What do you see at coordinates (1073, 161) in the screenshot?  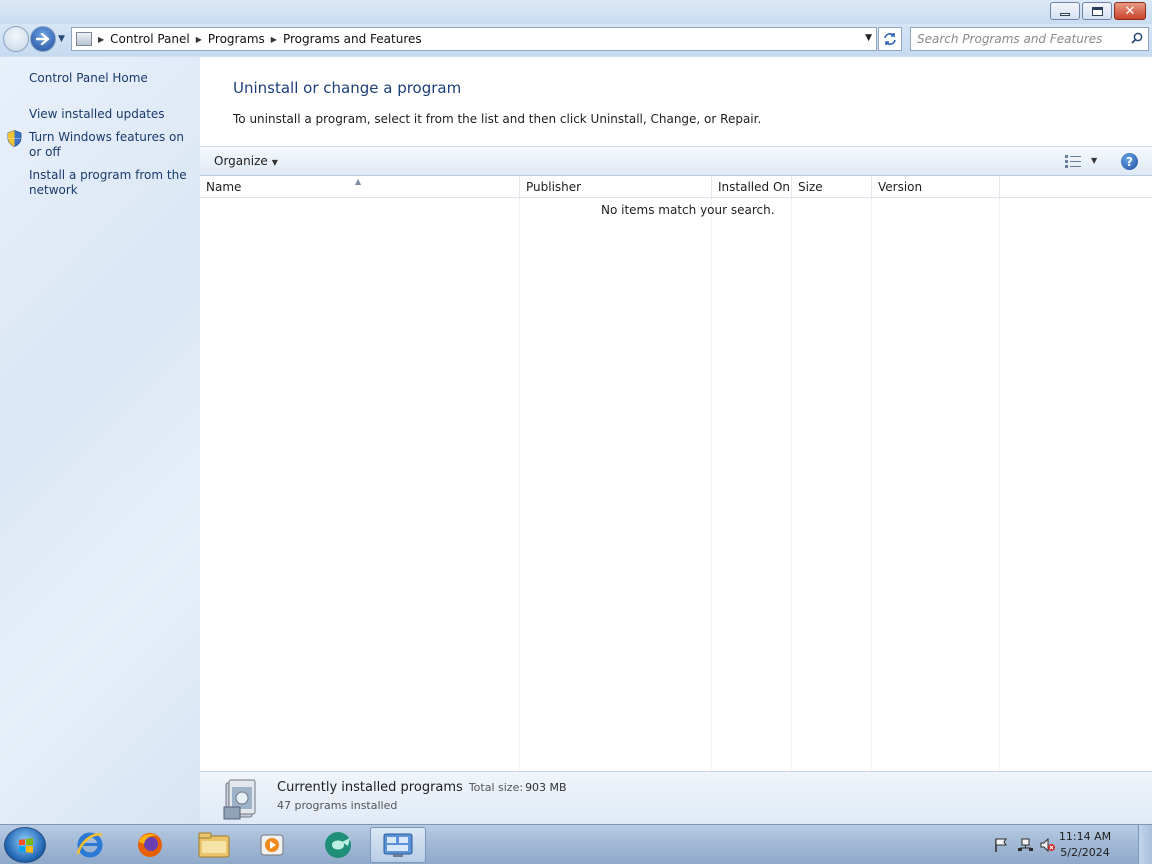 I see `view-options-icon` at bounding box center [1073, 161].